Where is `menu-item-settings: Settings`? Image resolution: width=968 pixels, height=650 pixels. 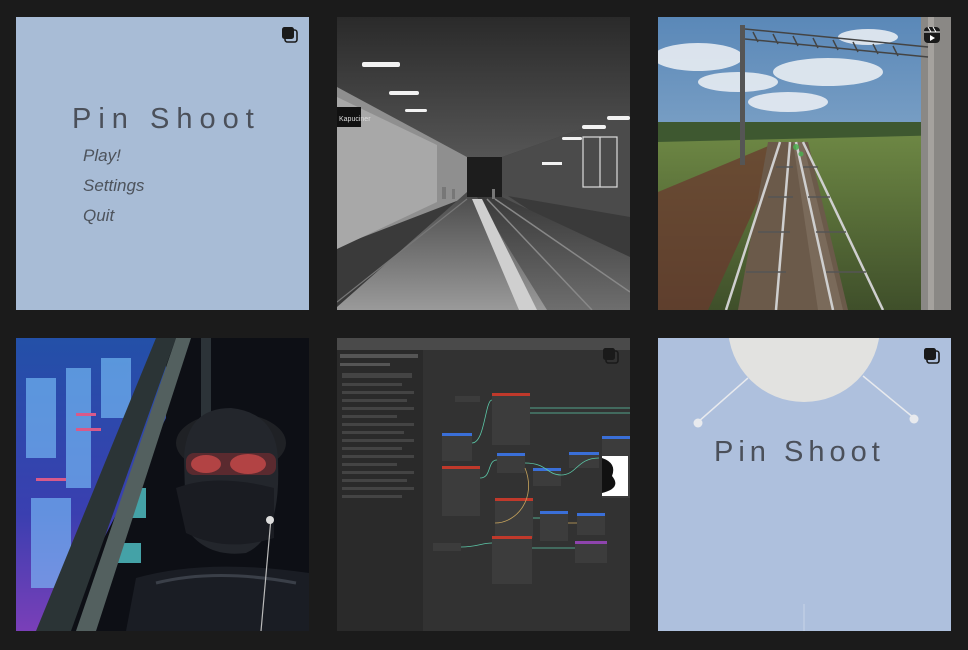
menu-item-settings: Settings is located at coordinates (114, 185).